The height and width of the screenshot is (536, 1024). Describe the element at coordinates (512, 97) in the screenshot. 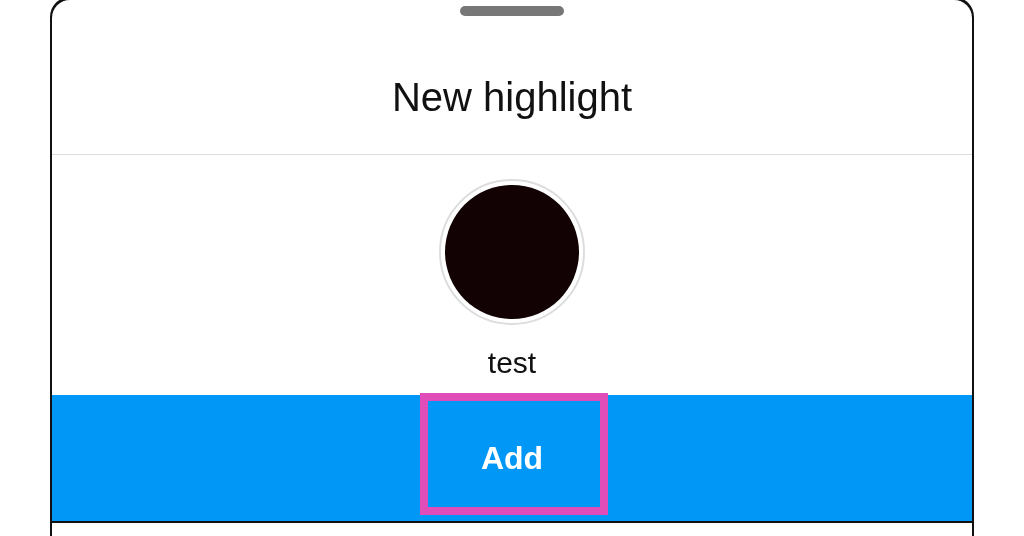

I see `sheet-title: New highlight` at that location.